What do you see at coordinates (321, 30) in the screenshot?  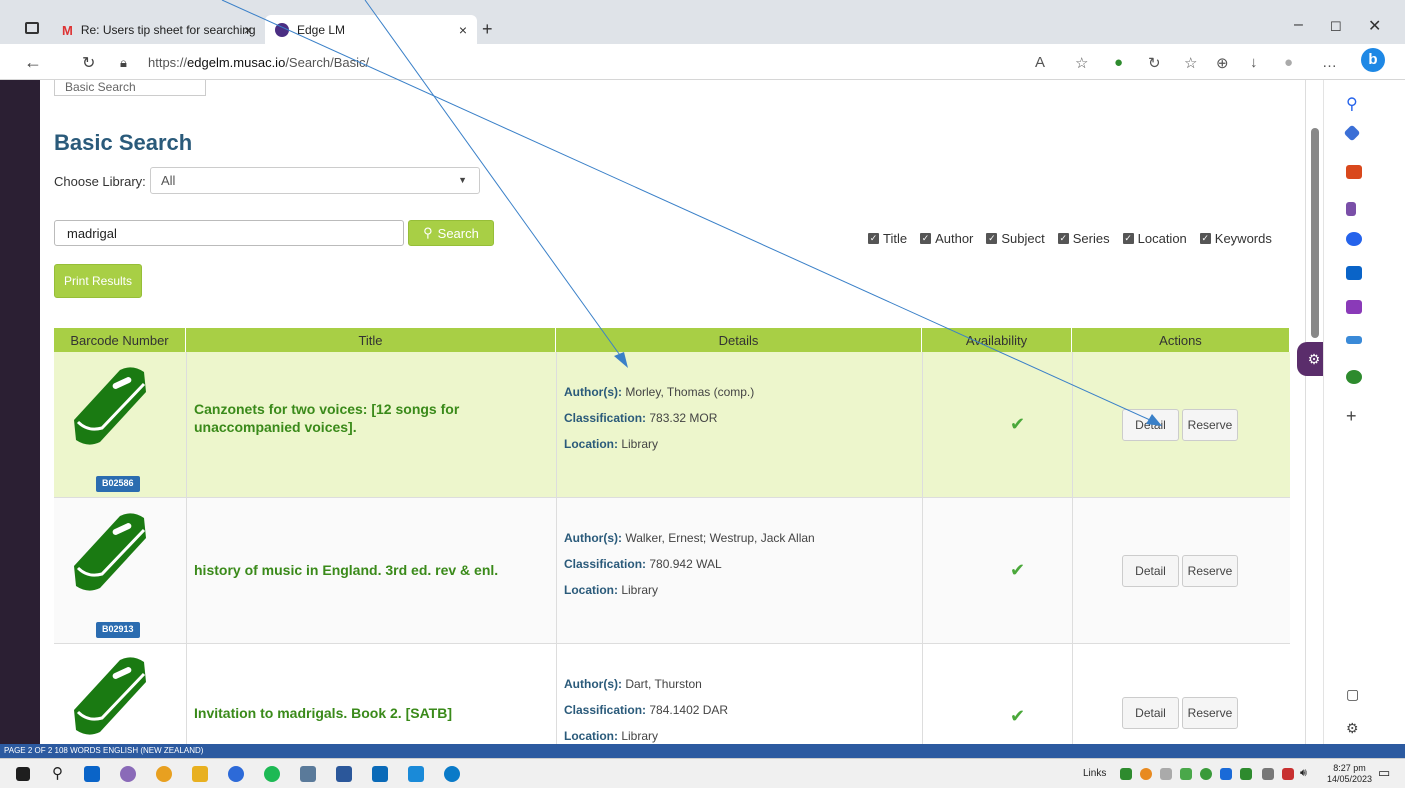 I see `tab-label: Edge LM` at bounding box center [321, 30].